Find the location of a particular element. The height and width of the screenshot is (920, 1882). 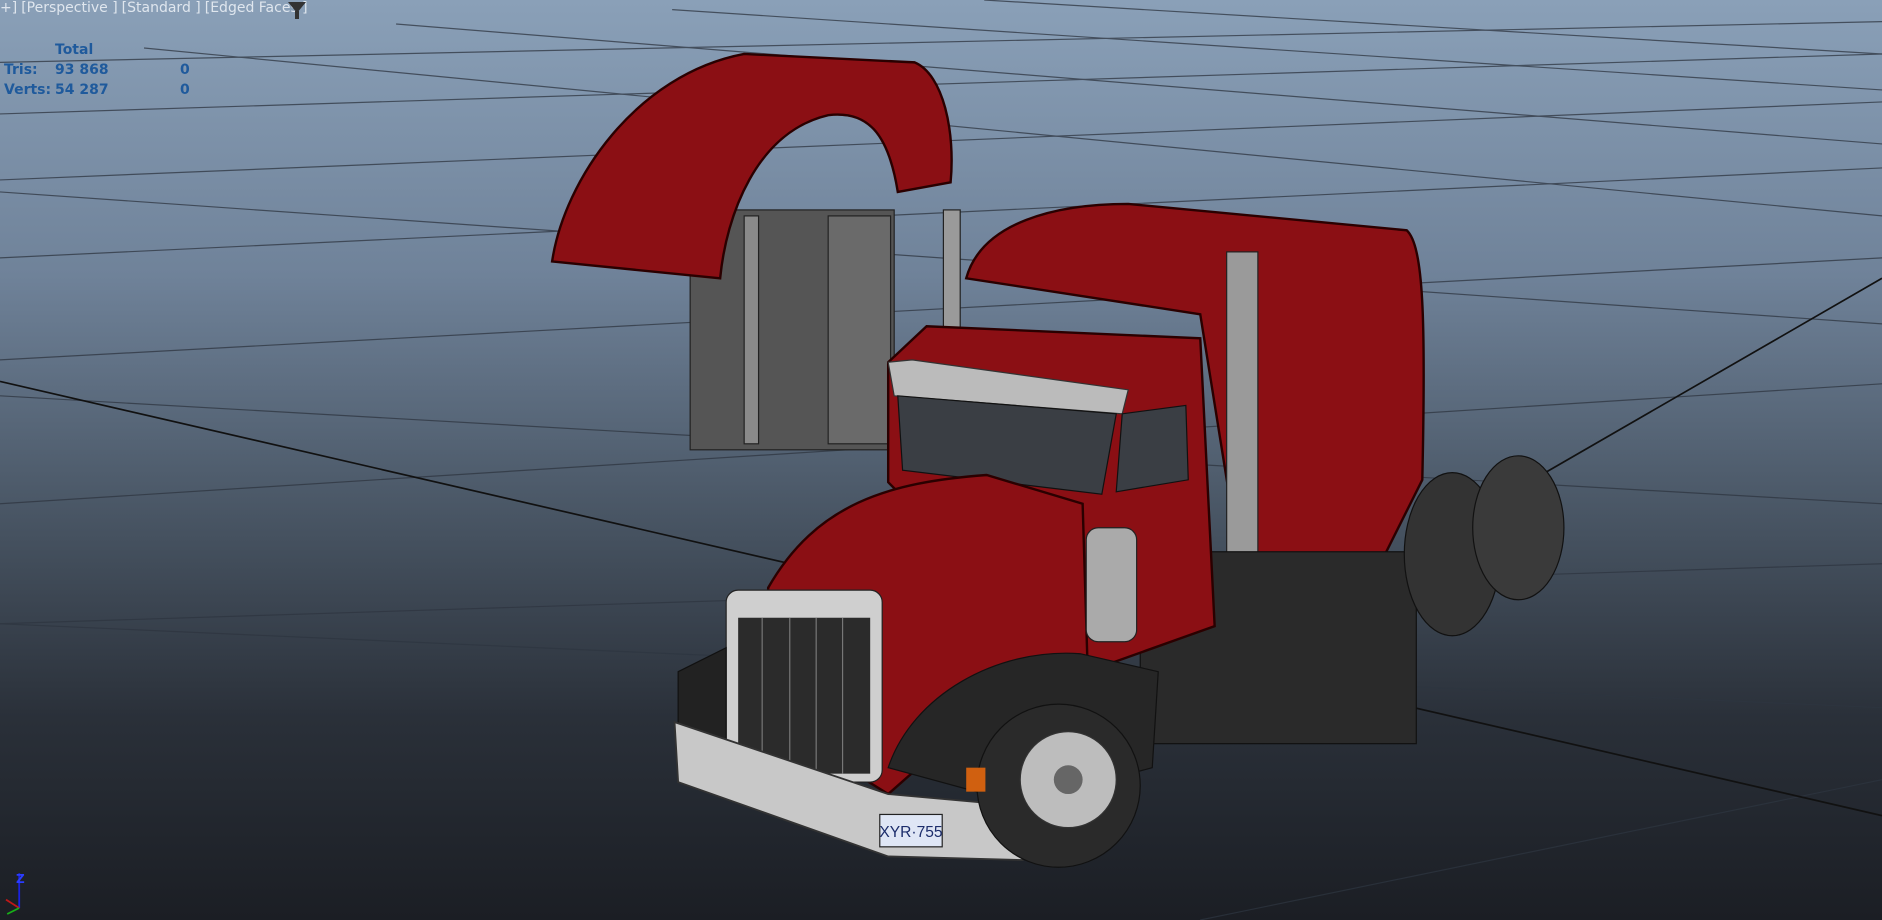

shading-menu-button: [Standard ] is located at coordinates (161, 8).